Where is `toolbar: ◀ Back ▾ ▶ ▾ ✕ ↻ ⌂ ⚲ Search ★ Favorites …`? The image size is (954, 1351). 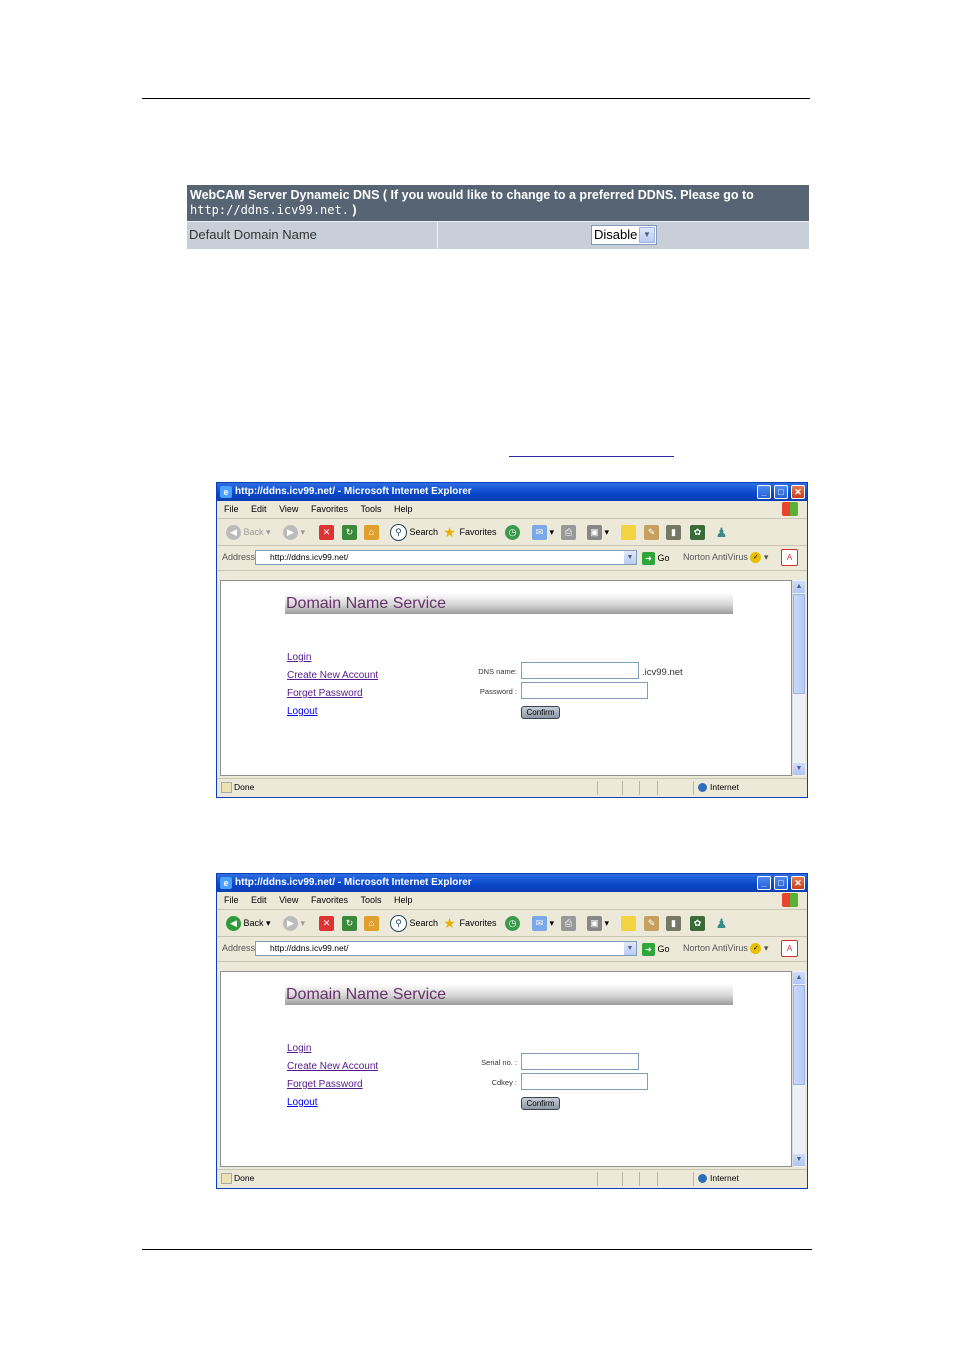 toolbar: ◀ Back ▾ ▶ ▾ ✕ ↻ ⌂ ⚲ Search ★ Favorites … is located at coordinates (512, 923).